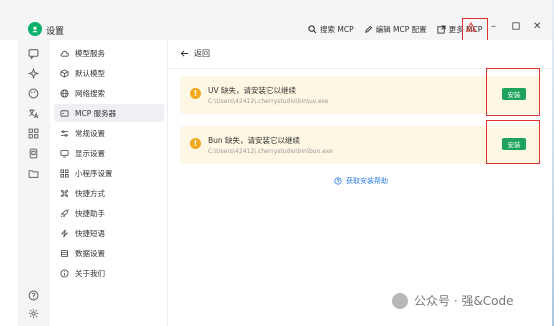 The height and width of the screenshot is (326, 554). I want to click on nav-item-quick-assistant: 快捷助手, so click(109, 213).